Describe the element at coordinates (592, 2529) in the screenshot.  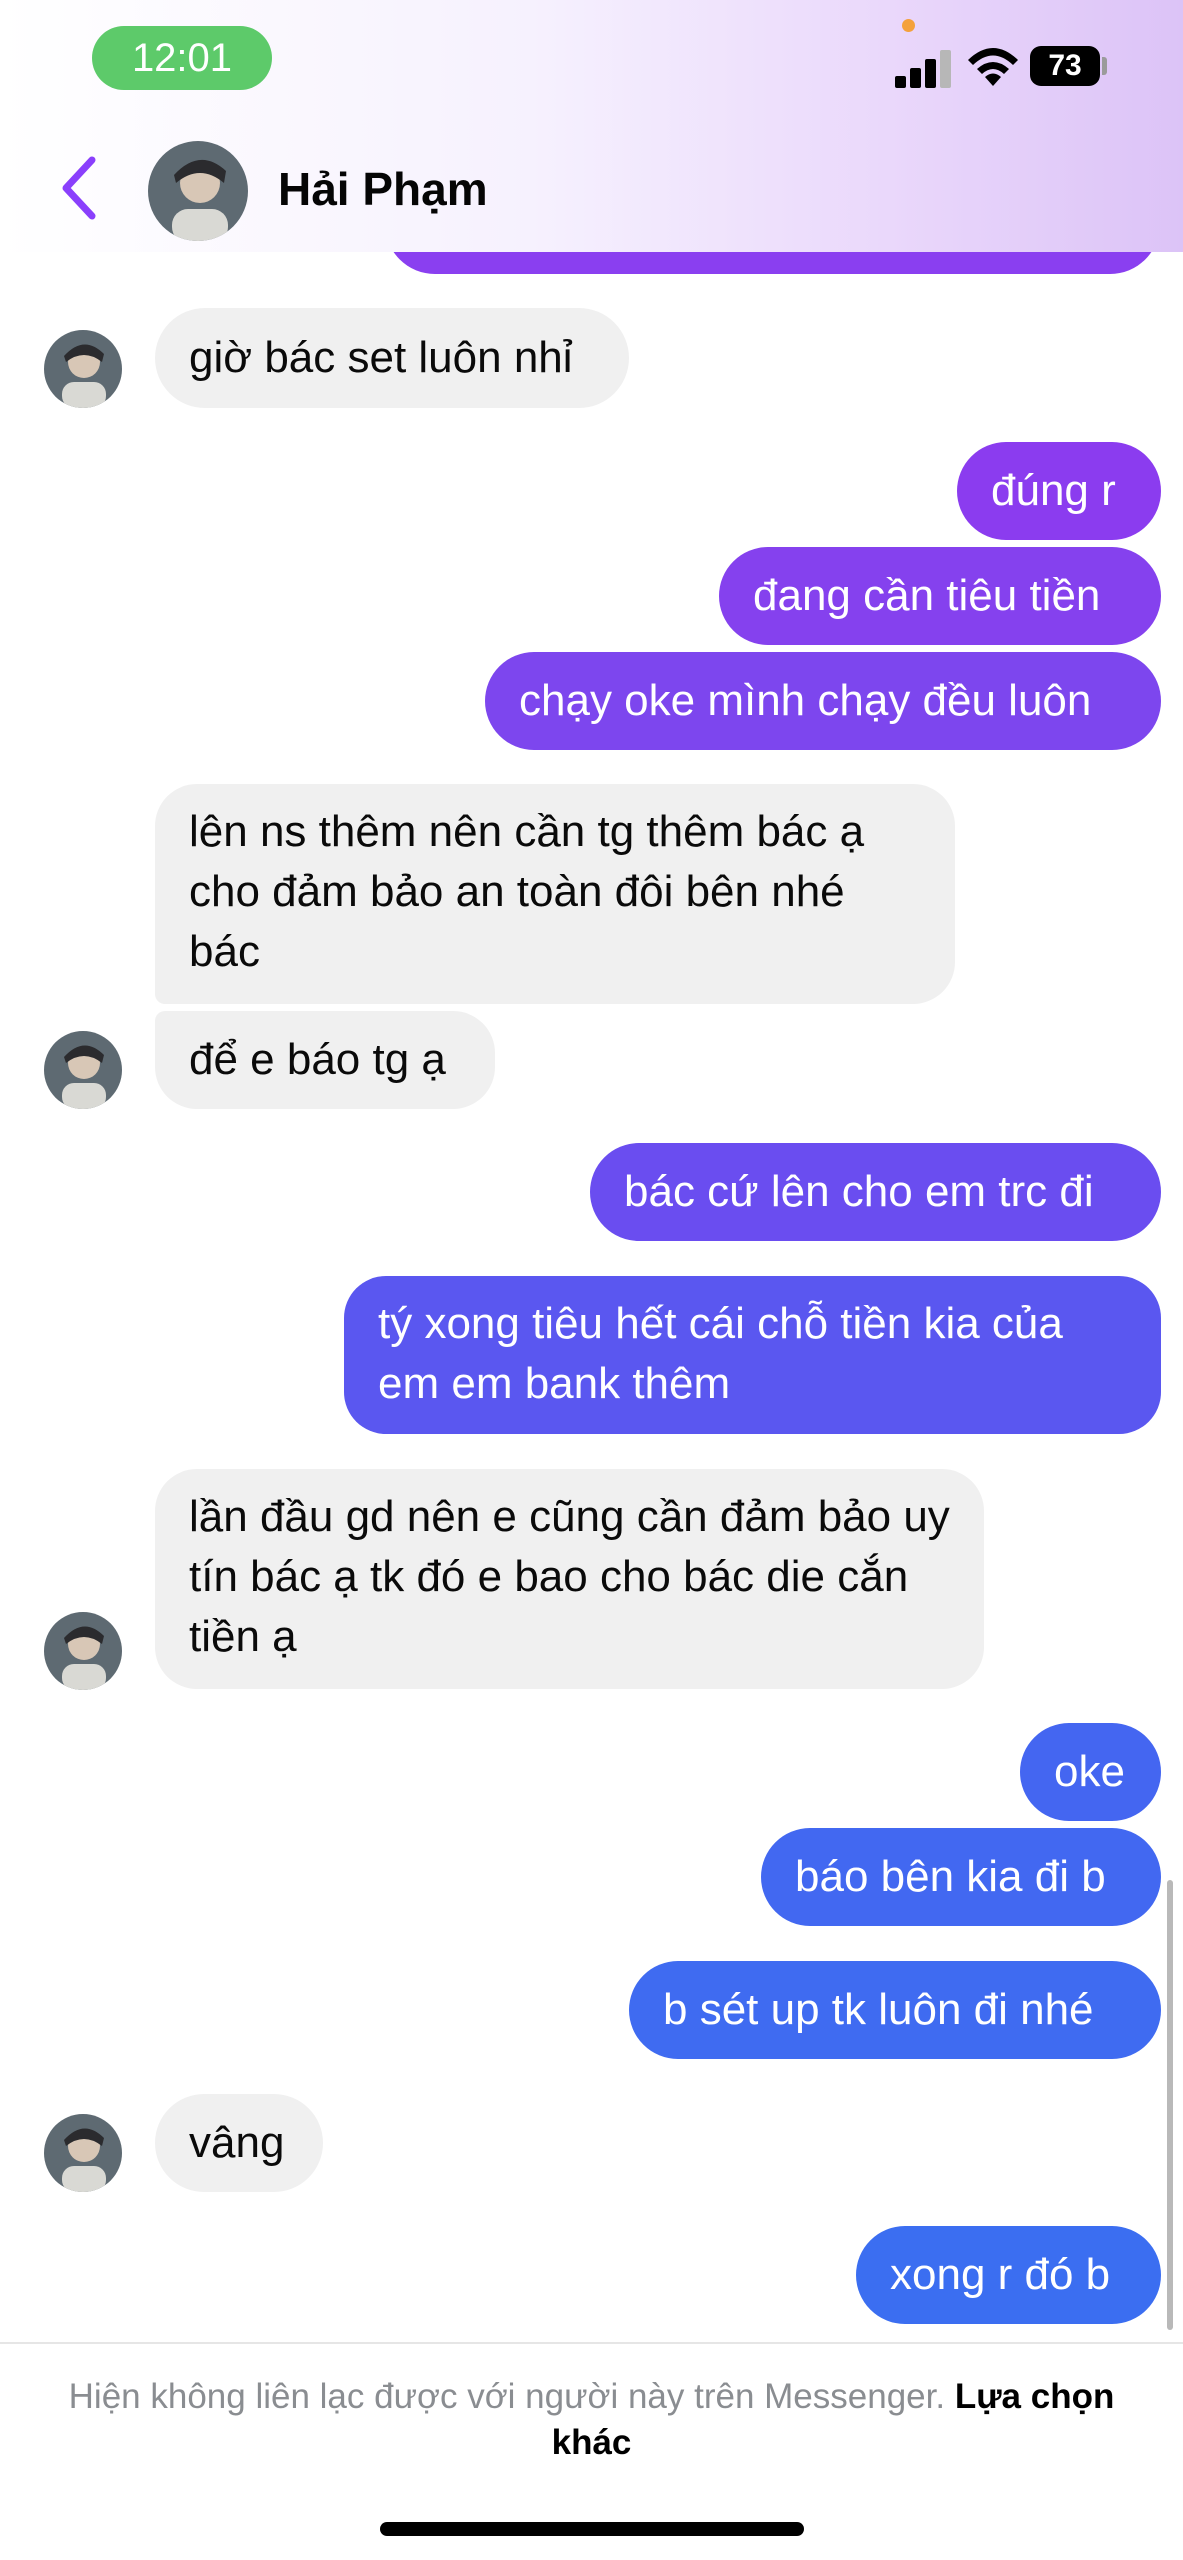
I see `home-indicator` at that location.